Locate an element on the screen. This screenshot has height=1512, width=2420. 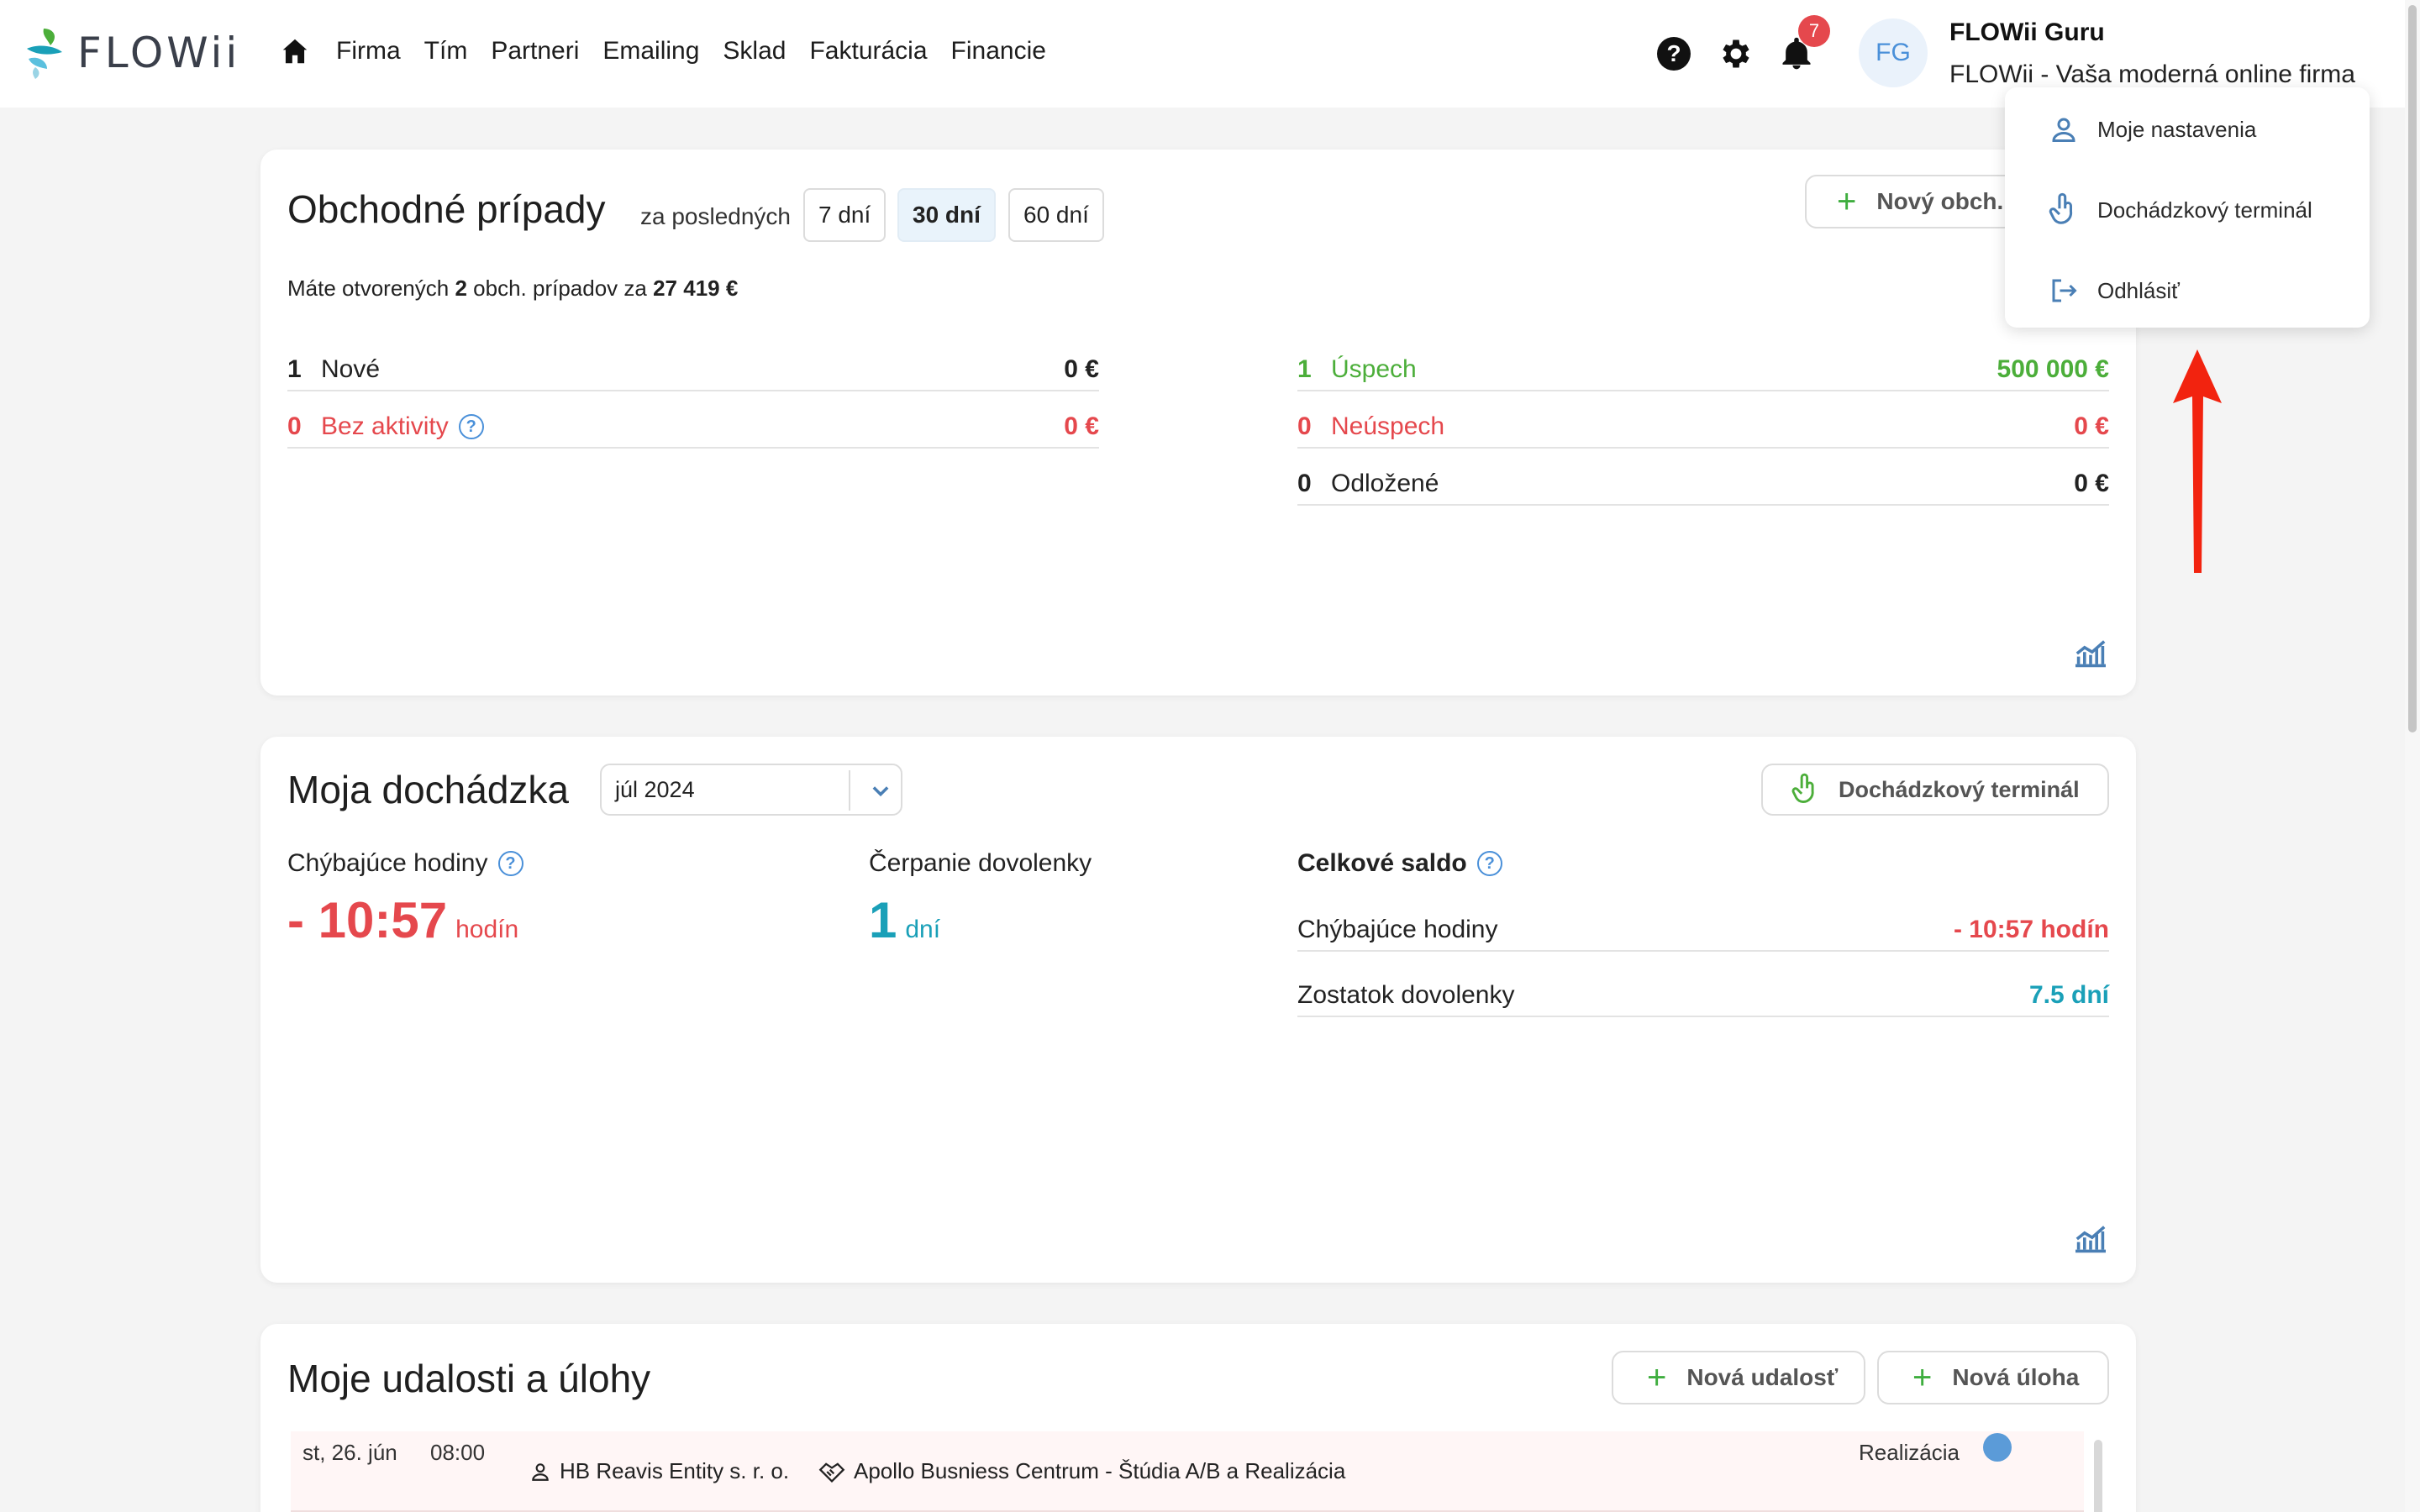
page-scrollbar is located at coordinates (2412, 756).